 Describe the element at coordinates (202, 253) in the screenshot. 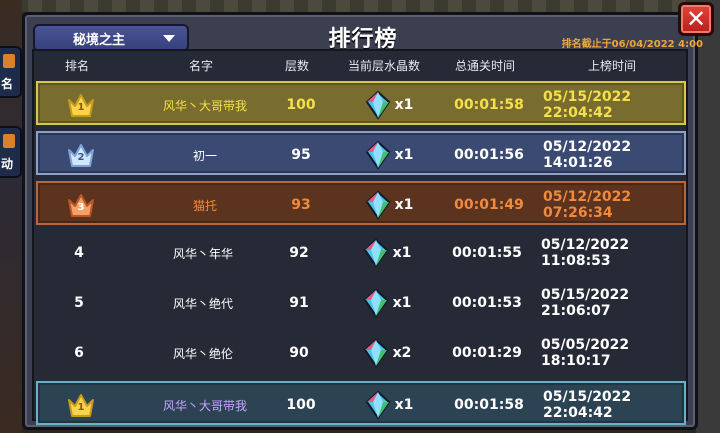

I see `player-name: 风华丶年华` at that location.